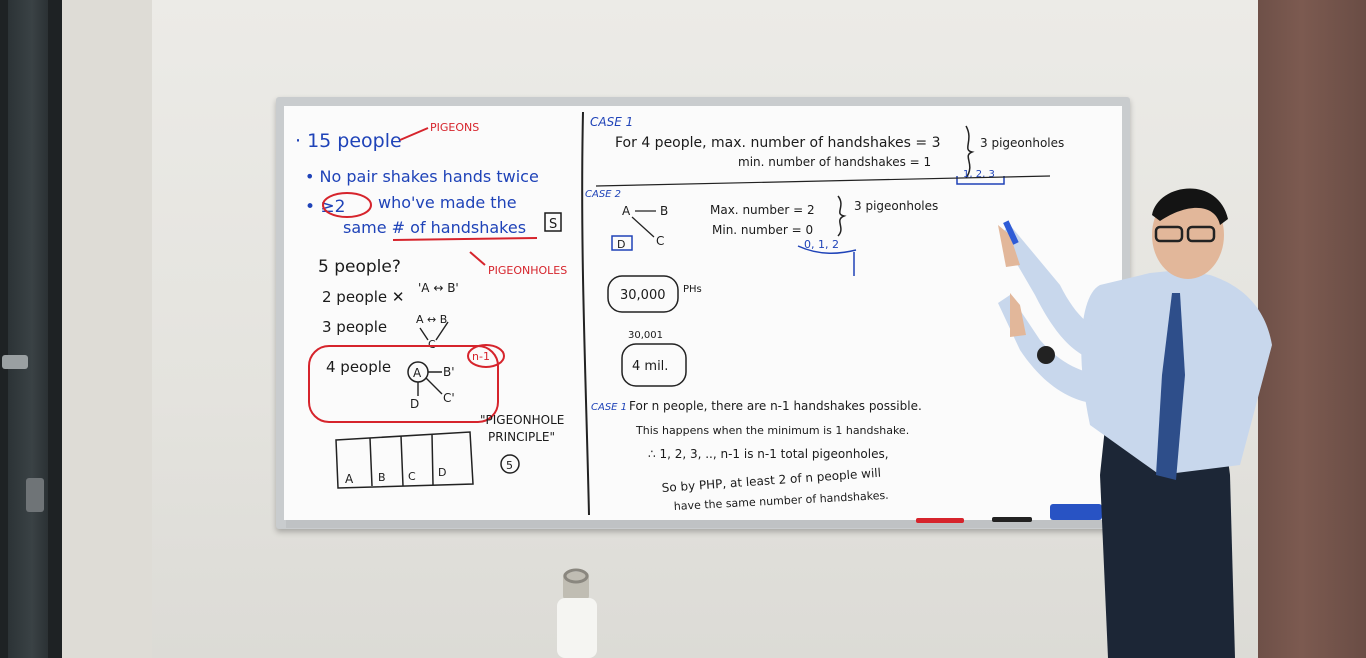  I want to click on text-c2-min: Min. number = 0, so click(762, 230).